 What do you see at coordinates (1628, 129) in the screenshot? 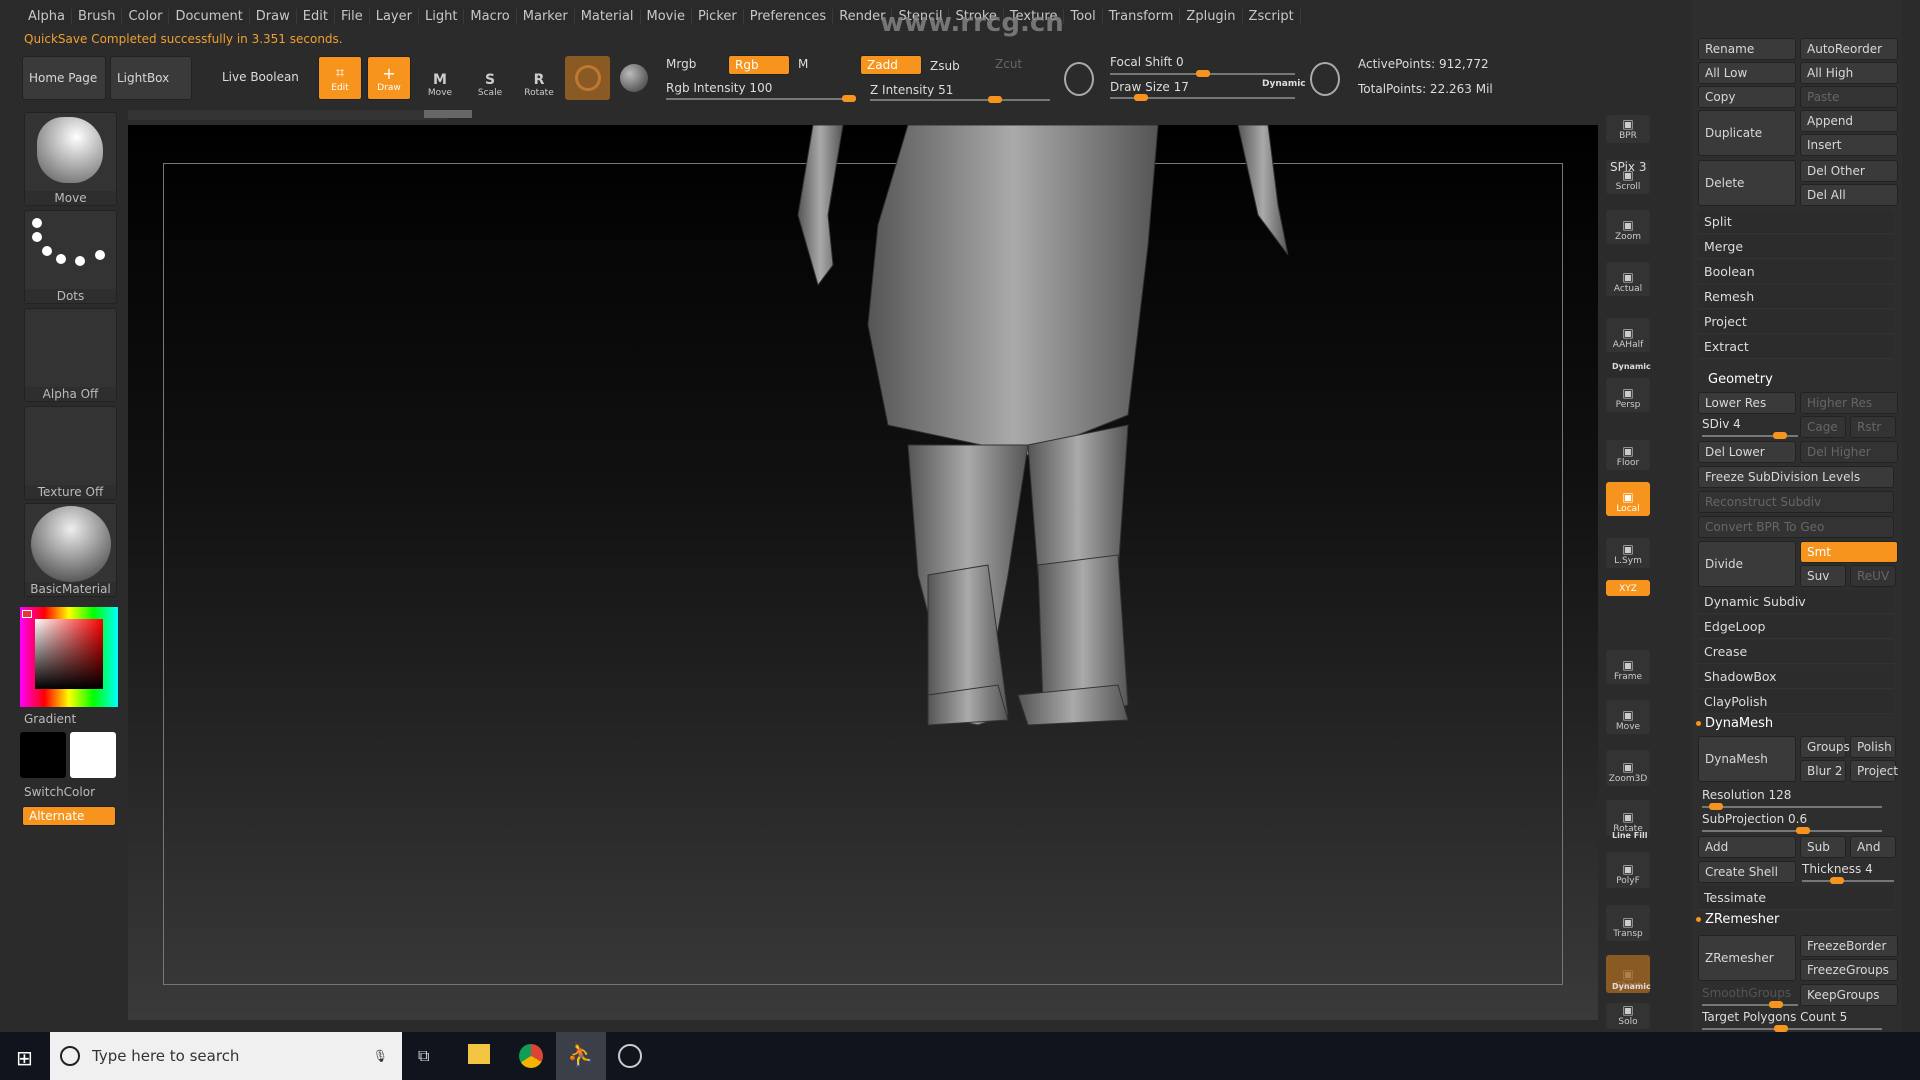
I see `bpr-button: ▣ BPR` at bounding box center [1628, 129].